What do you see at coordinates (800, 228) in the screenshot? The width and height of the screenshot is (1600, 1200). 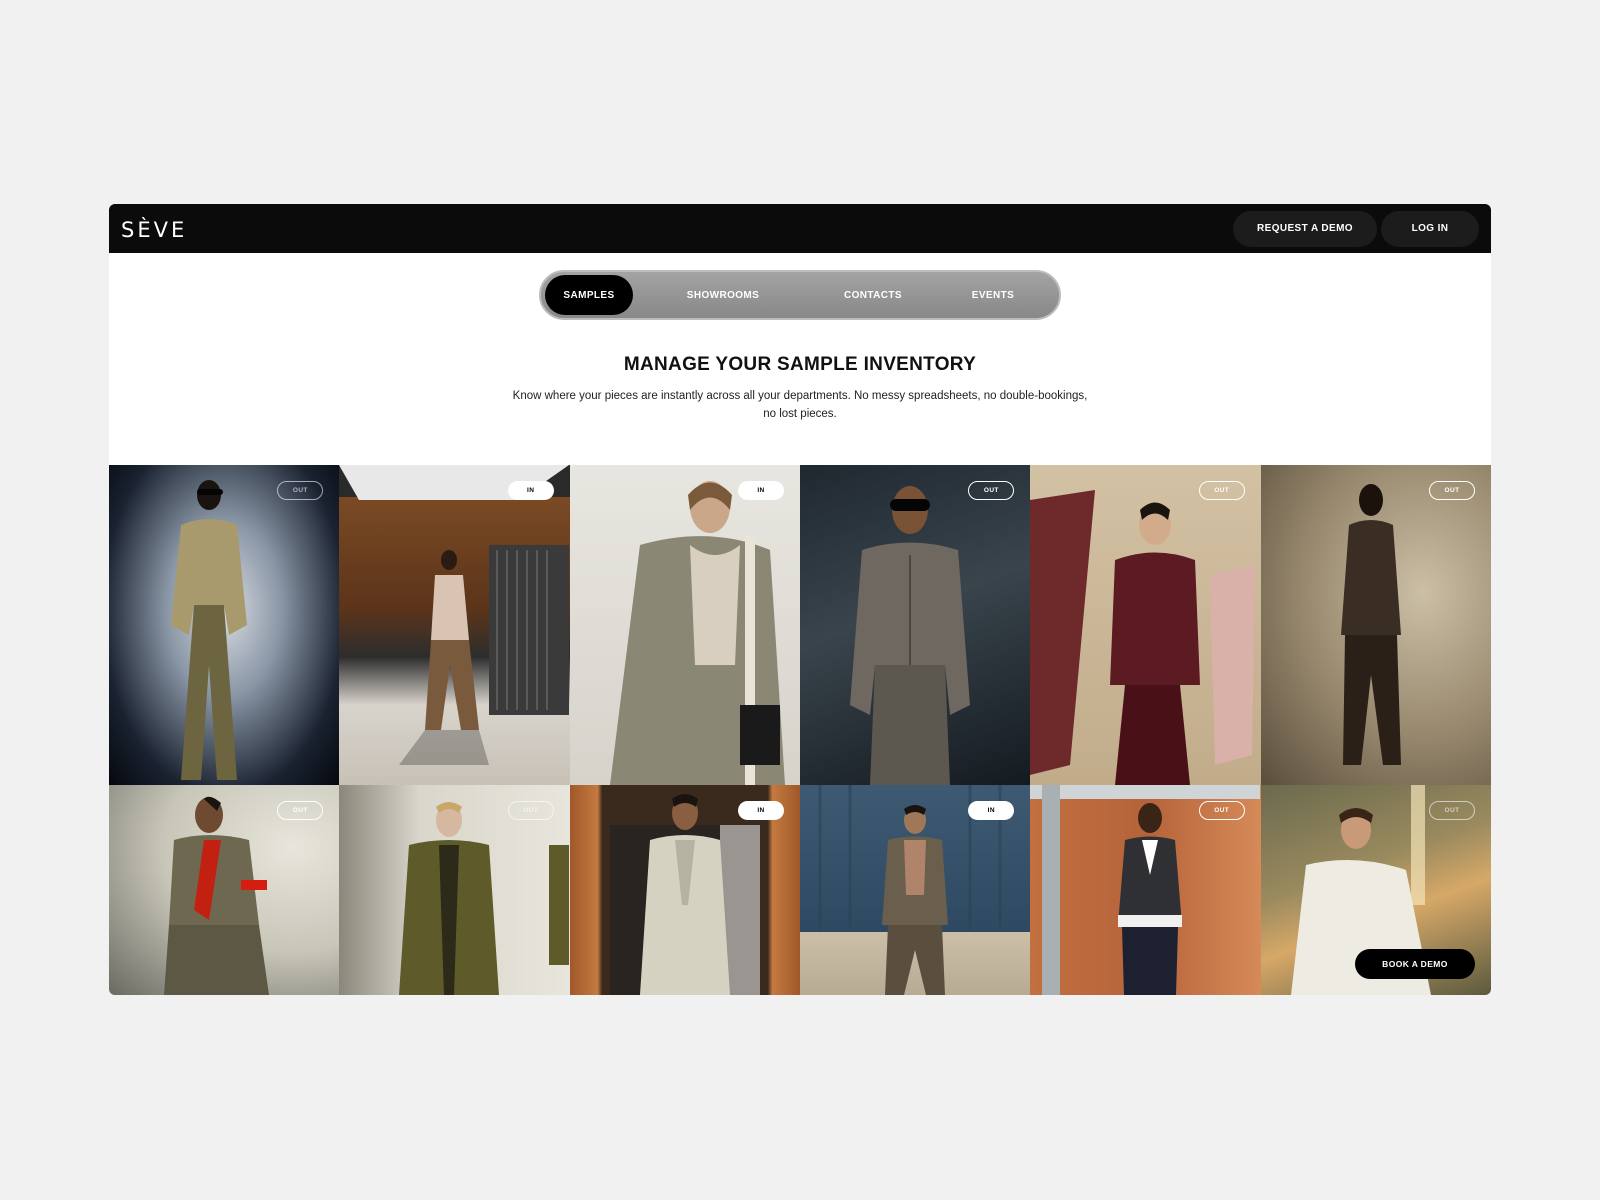 I see `top-navigation-bar: SÈVE REQUEST A DEMO LOG IN` at bounding box center [800, 228].